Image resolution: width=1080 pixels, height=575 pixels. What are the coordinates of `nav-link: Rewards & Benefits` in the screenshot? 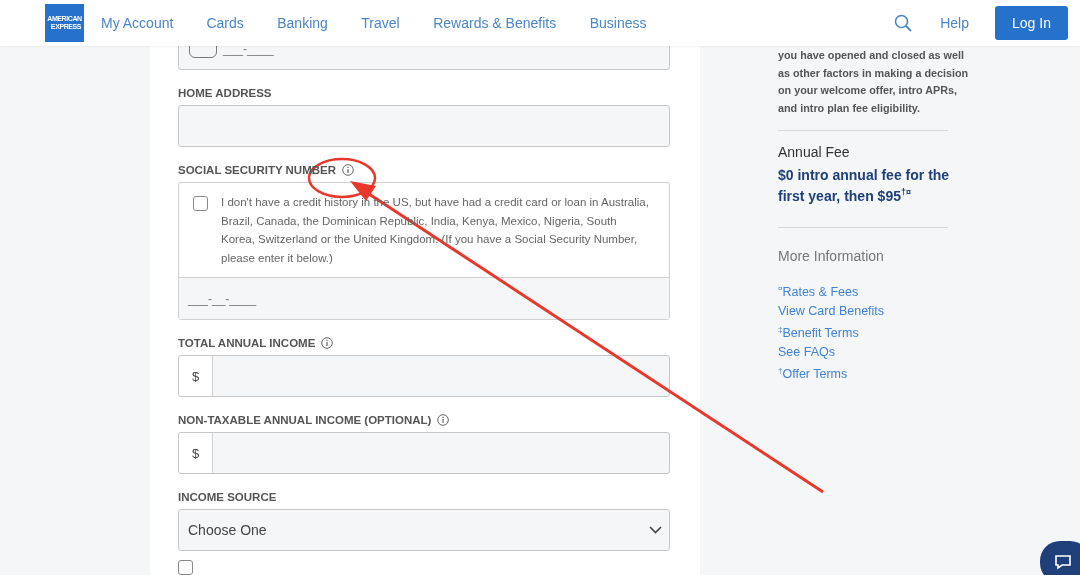 It's located at (495, 23).